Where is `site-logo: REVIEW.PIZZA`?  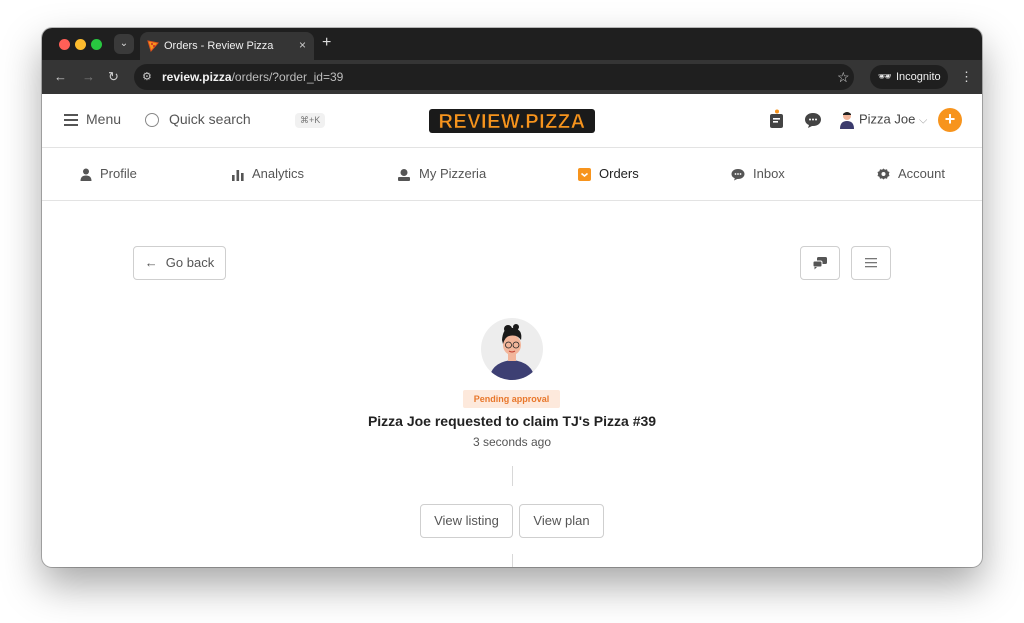 site-logo: REVIEW.PIZZA is located at coordinates (512, 121).